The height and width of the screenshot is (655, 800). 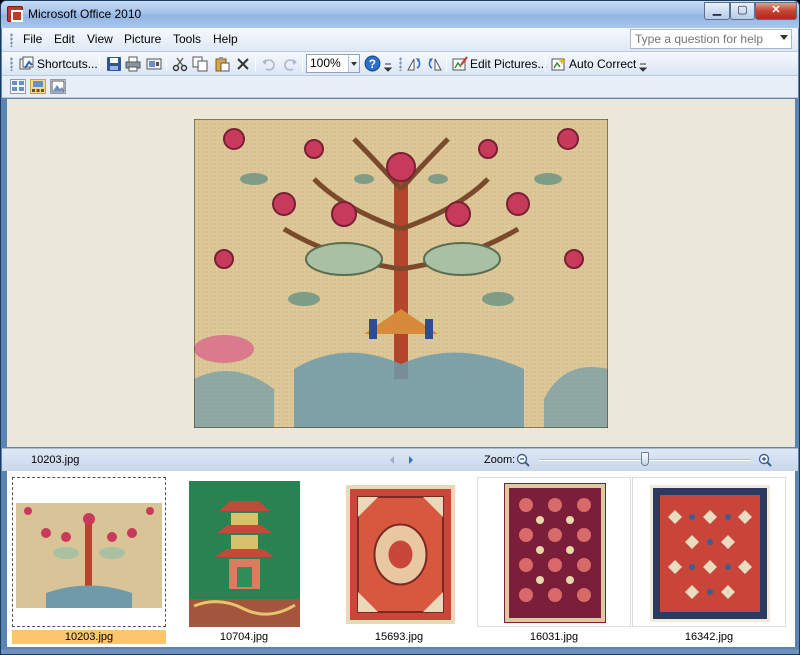 I want to click on help-search-input, so click(x=703, y=39).